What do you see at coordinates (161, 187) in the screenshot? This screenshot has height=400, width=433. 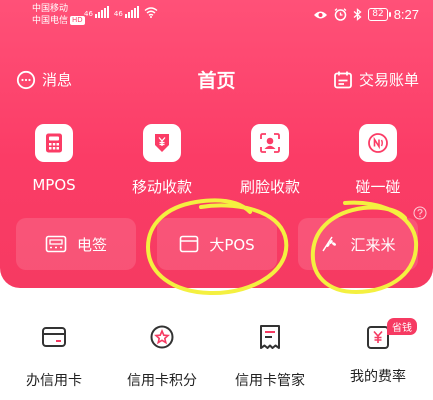 I see `quick-action-label: 移动收款` at bounding box center [161, 187].